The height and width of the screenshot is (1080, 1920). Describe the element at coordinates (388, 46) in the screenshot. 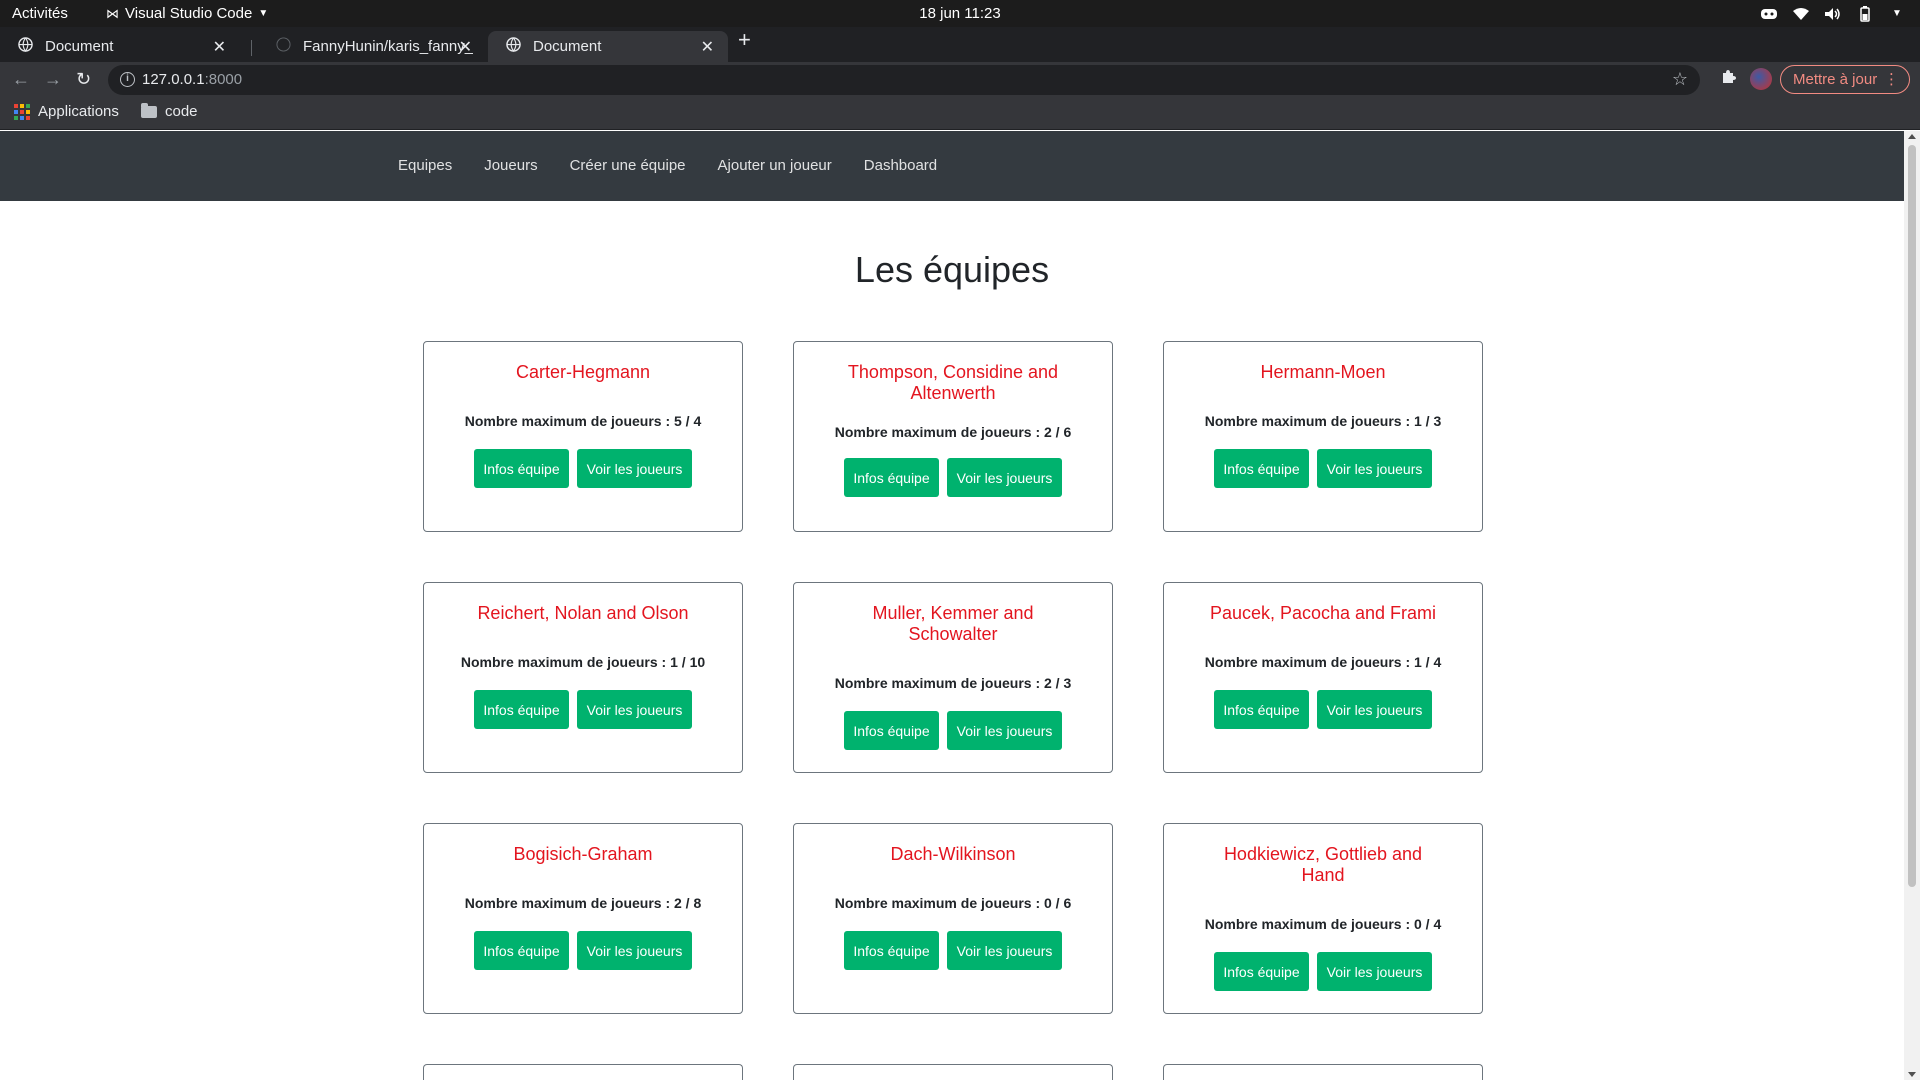

I see `tab-title: FannyHunin/karis_fanny_` at that location.